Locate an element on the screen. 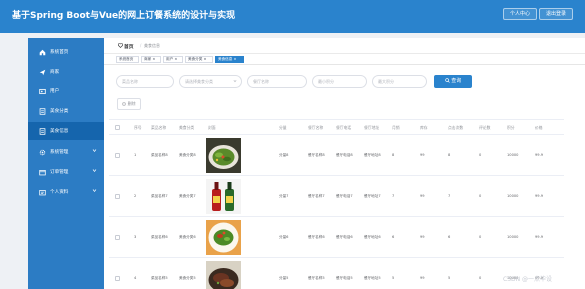  cell-dish-name: 菜品名称8 is located at coordinates (159, 155).